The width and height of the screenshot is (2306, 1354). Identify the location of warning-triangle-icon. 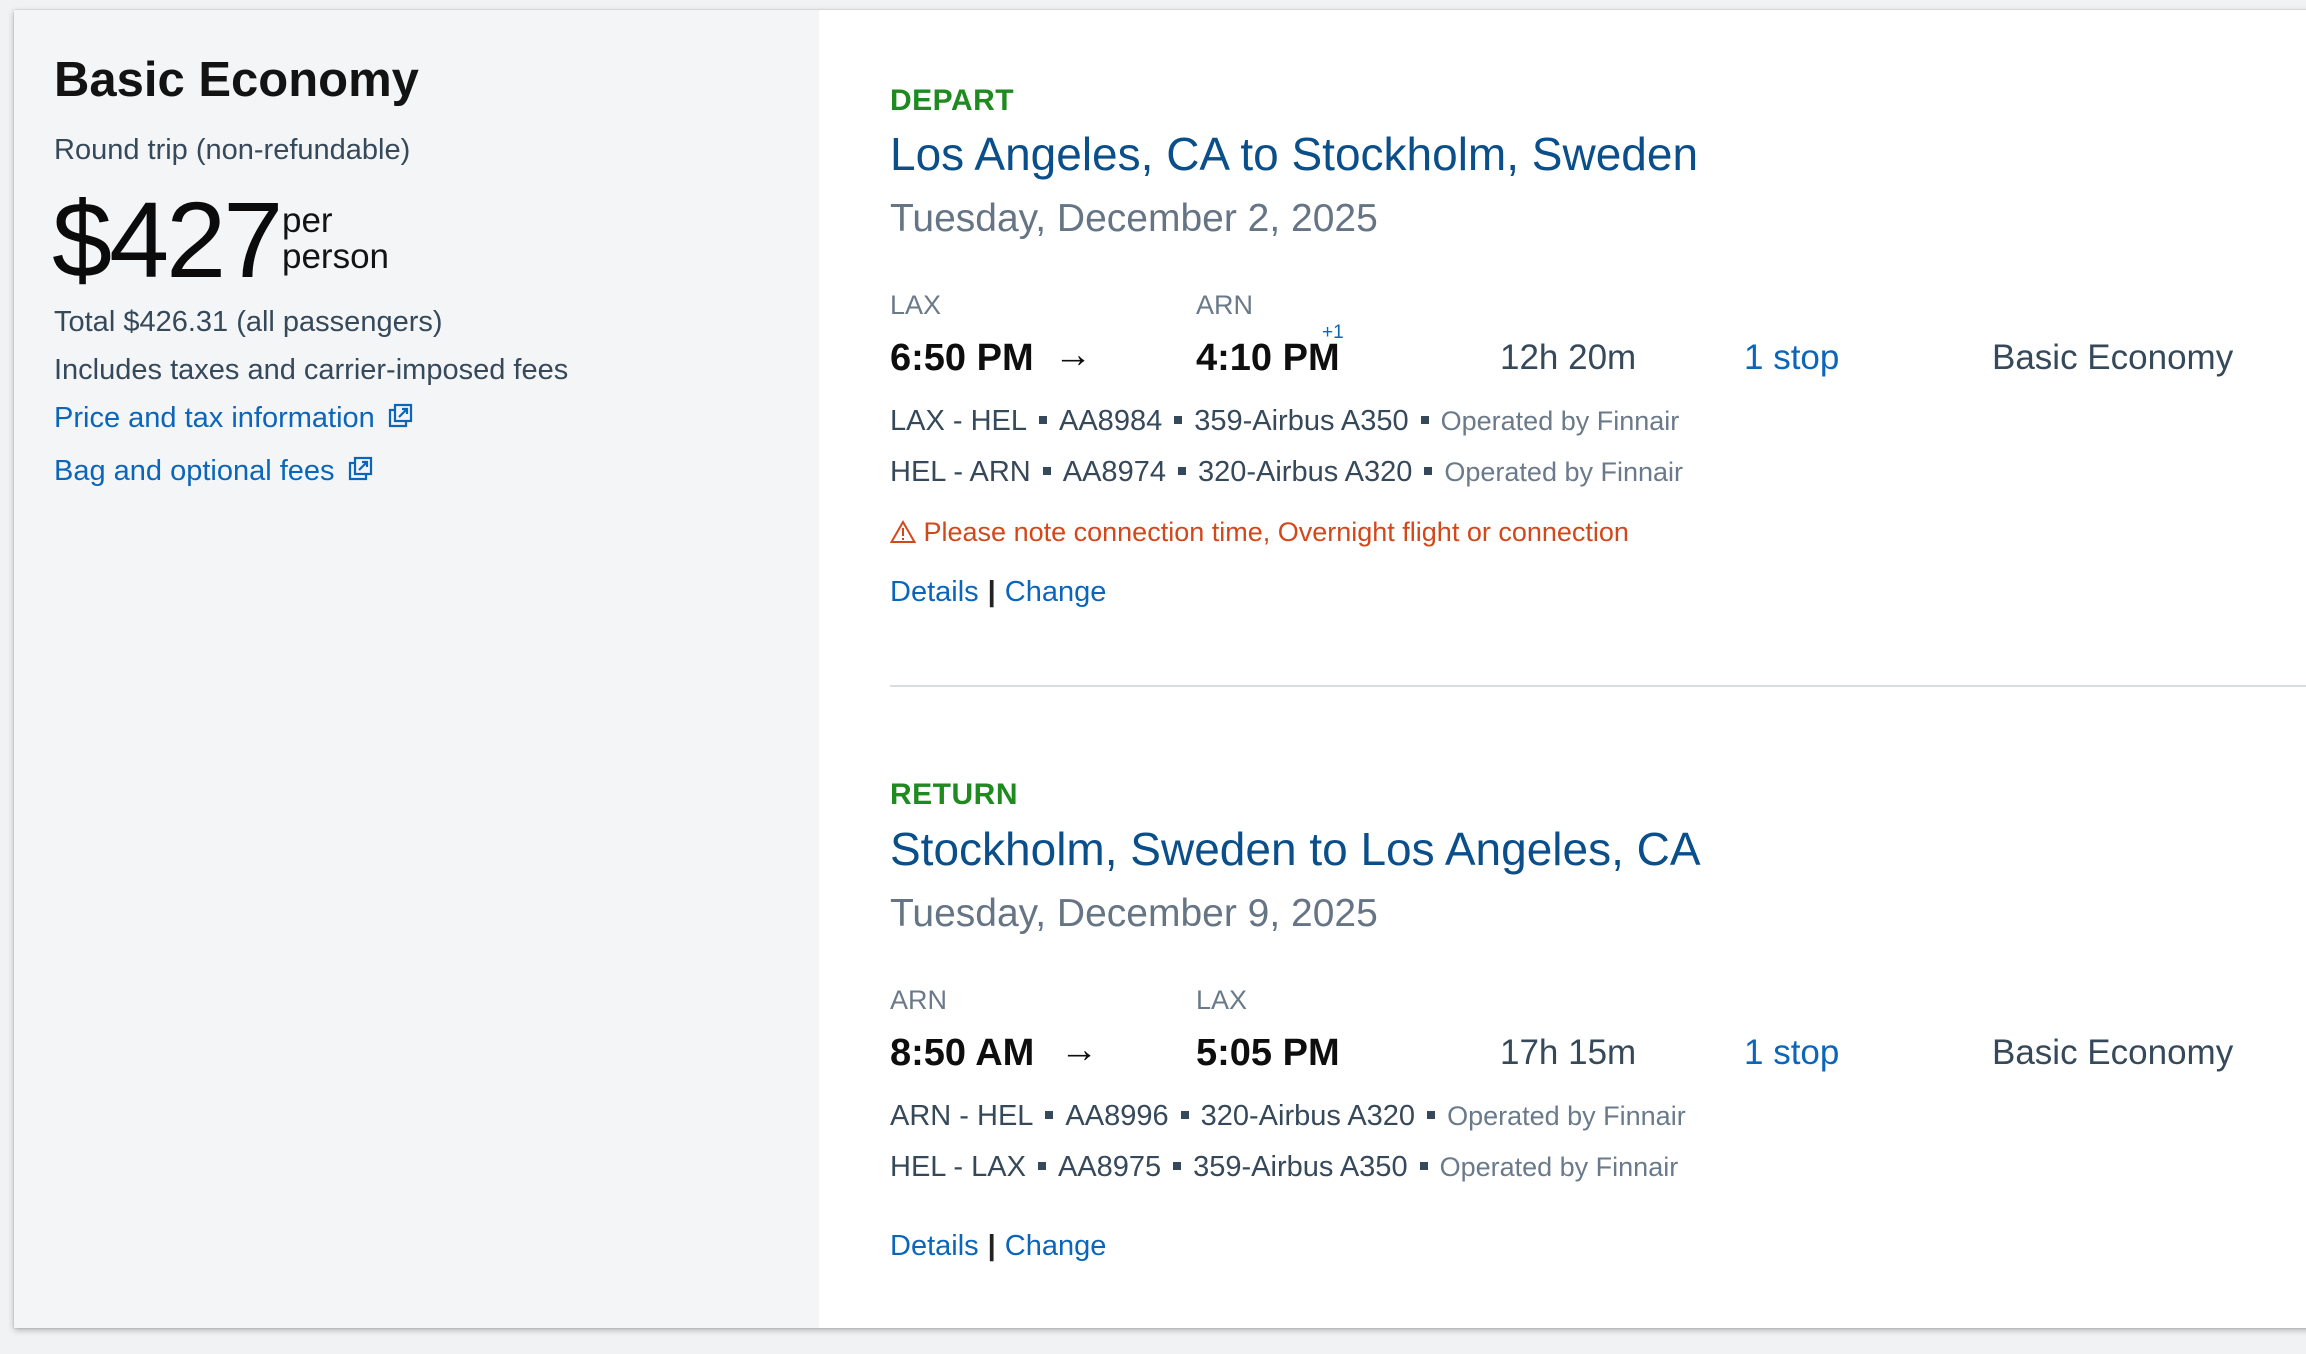
(903, 532).